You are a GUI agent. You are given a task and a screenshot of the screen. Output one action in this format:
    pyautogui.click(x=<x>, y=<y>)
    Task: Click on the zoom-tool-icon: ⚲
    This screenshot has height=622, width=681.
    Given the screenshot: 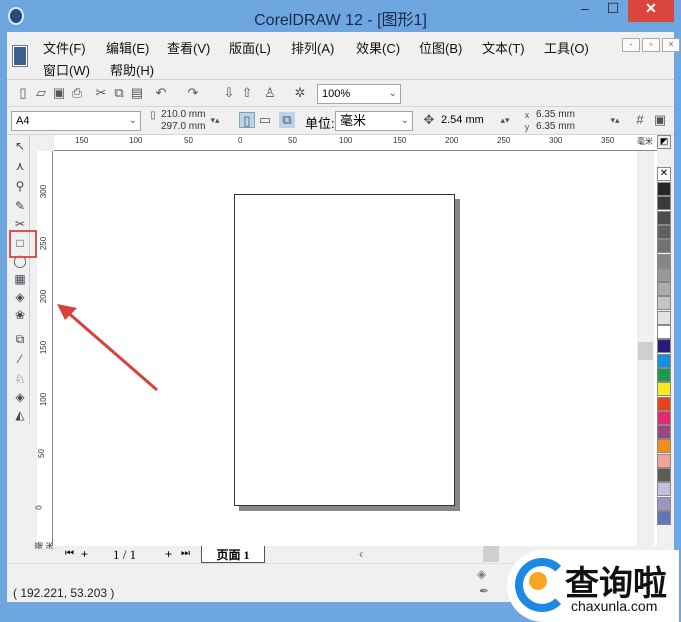 What is the action you would take?
    pyautogui.click(x=20, y=187)
    